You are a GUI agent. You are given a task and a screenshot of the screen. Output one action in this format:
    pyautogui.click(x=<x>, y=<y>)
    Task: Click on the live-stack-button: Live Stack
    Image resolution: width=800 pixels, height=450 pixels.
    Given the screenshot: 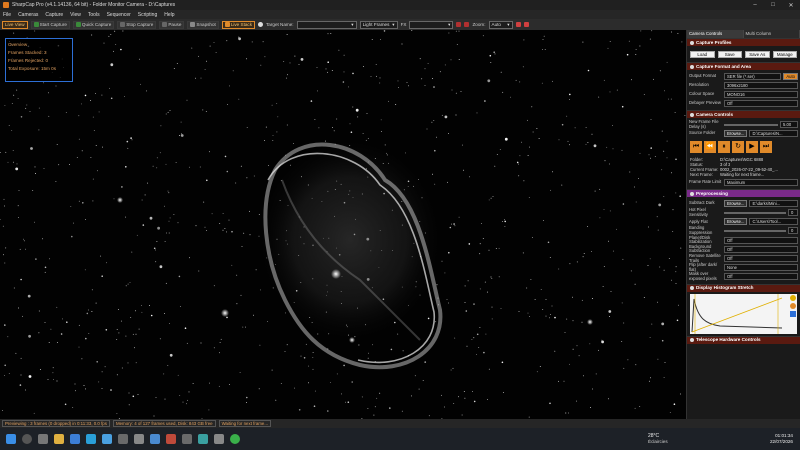 What is the action you would take?
    pyautogui.click(x=238, y=24)
    